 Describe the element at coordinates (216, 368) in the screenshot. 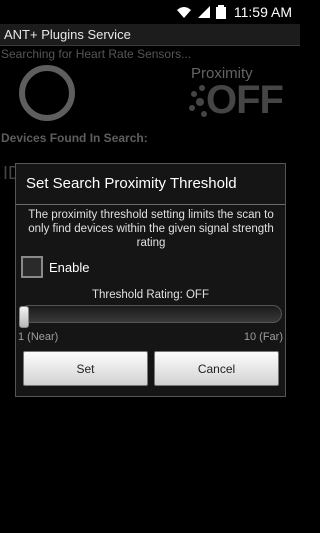

I see `cancel-button: Cancel` at that location.